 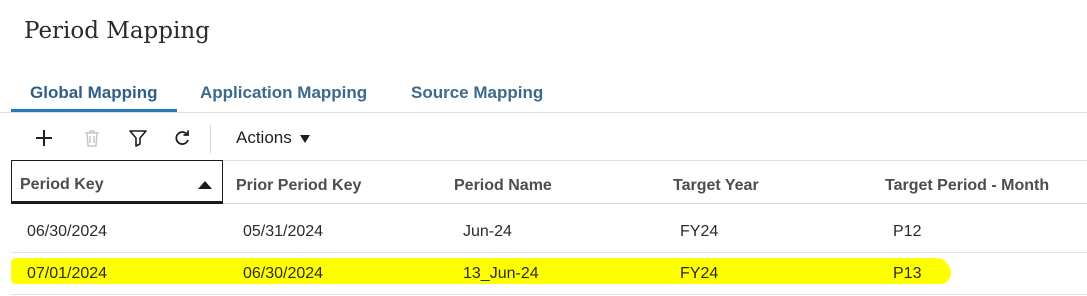 I want to click on cell-period-name: 13_Jun-24, so click(x=501, y=273).